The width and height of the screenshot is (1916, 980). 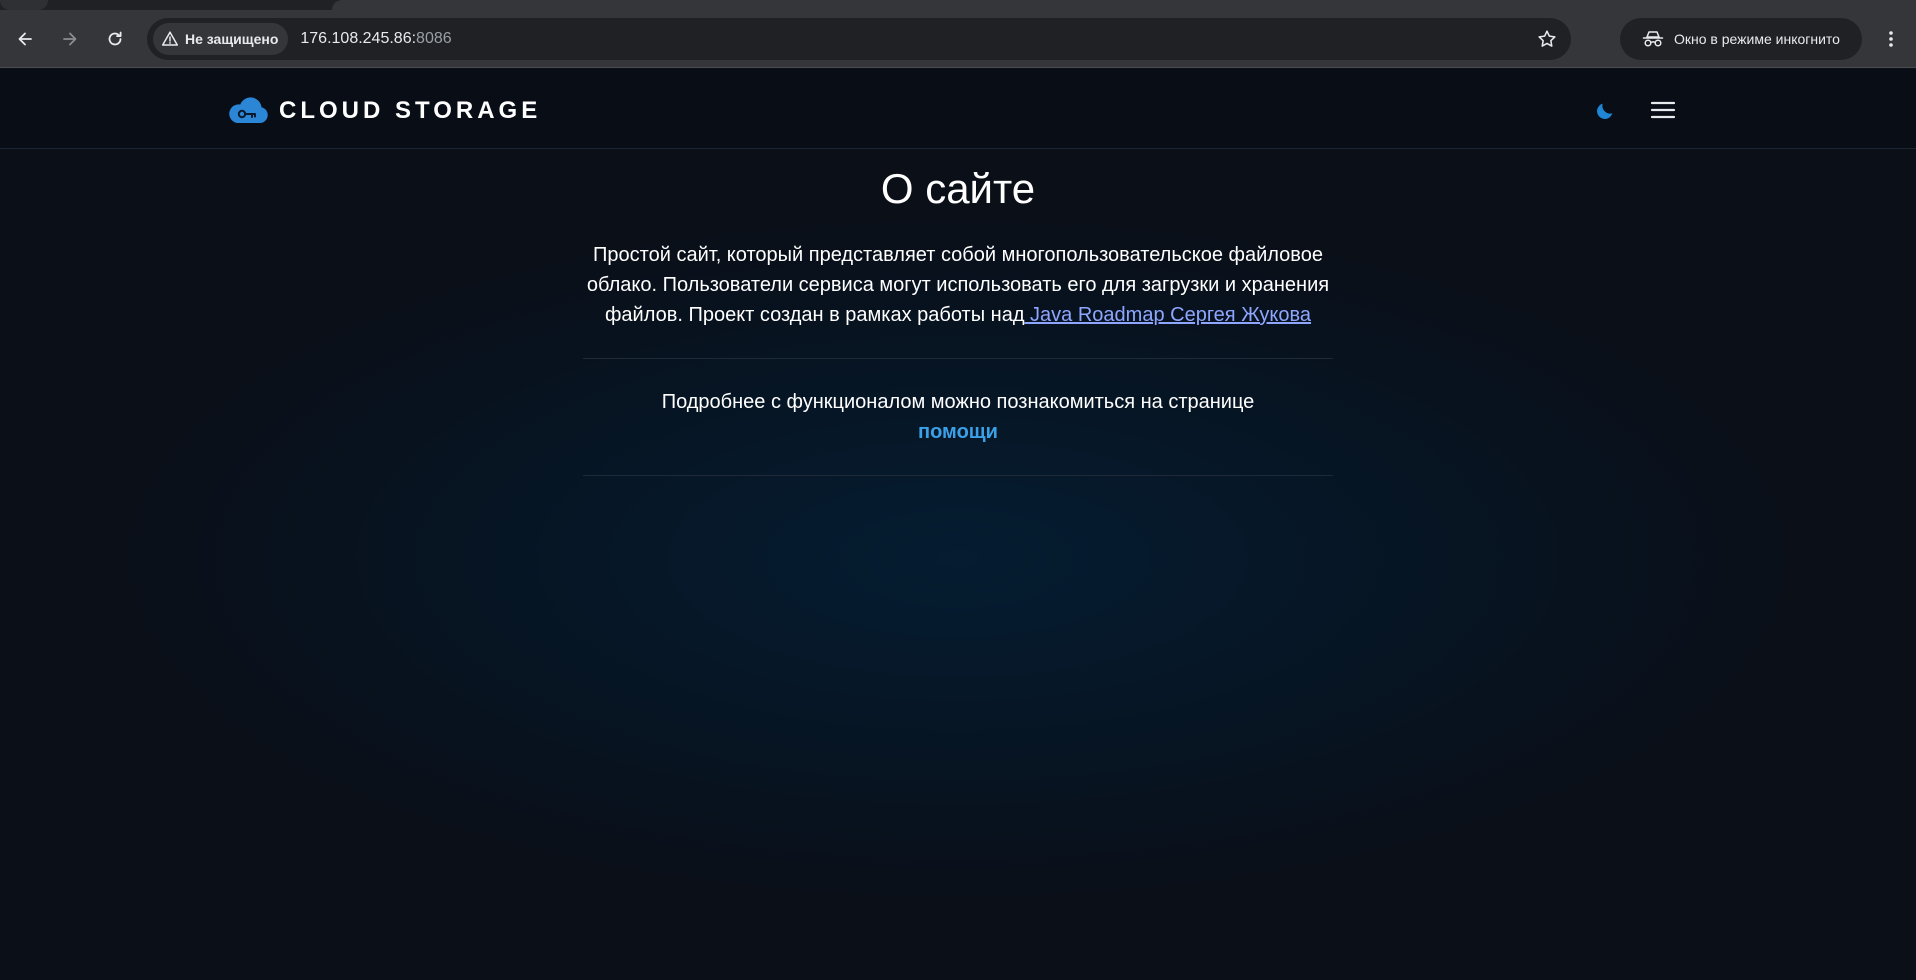 I want to click on arrow-right-icon, so click(x=70, y=39).